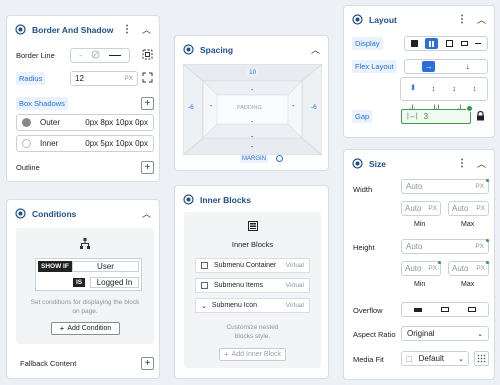 The image size is (500, 385). I want to click on display-flex-icon, so click(432, 43).